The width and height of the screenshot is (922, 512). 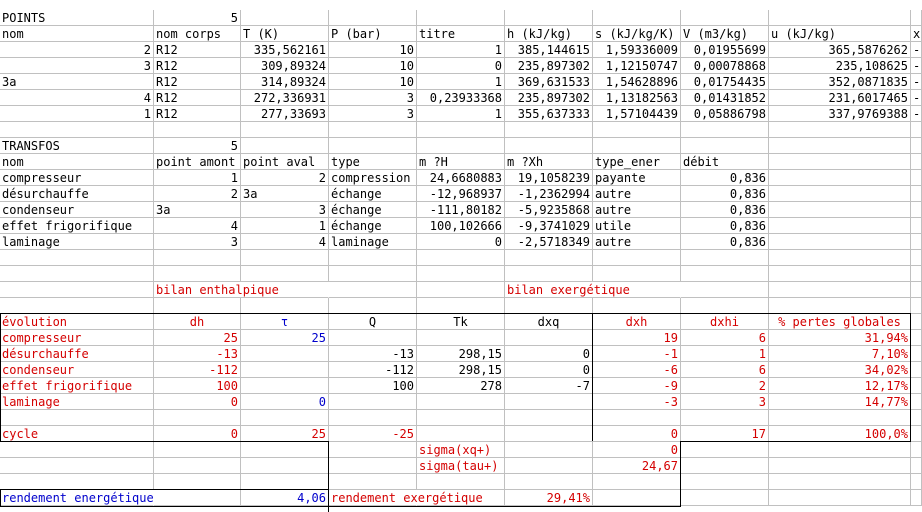 I want to click on bilan-header-cell: dxq, so click(x=549, y=322).